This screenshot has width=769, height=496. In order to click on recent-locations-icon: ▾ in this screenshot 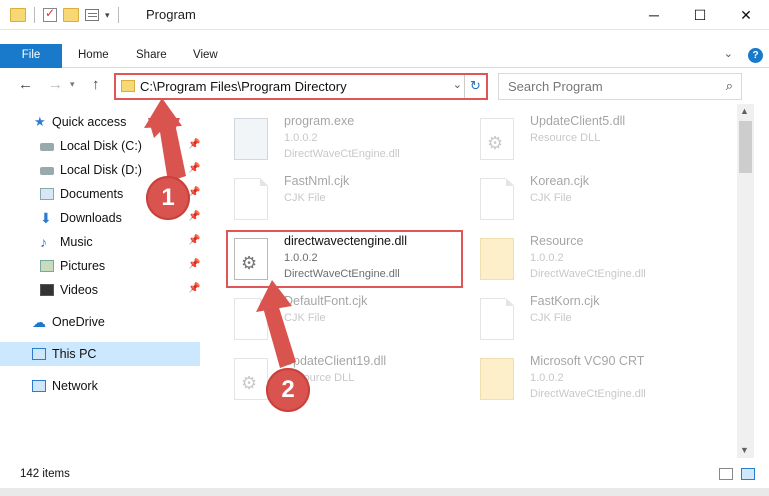, I will do `click(72, 84)`.